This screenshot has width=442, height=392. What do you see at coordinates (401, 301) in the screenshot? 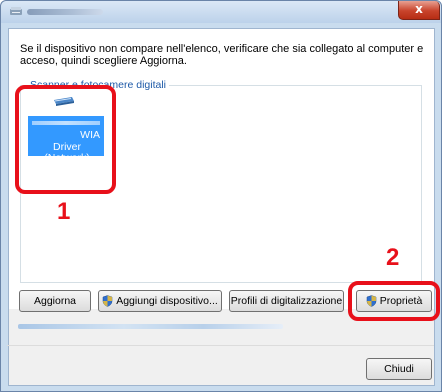
I see `properties-button-label: Proprietà` at bounding box center [401, 301].